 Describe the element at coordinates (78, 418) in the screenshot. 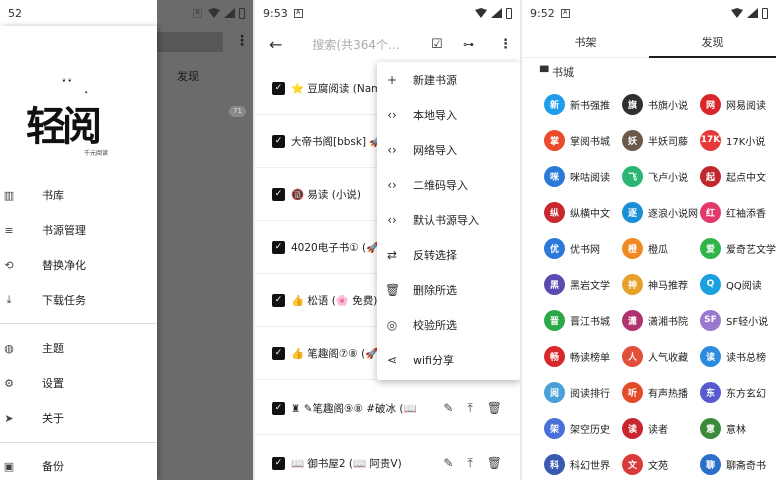

I see `drawer-item-about: ➤ 关于` at that location.